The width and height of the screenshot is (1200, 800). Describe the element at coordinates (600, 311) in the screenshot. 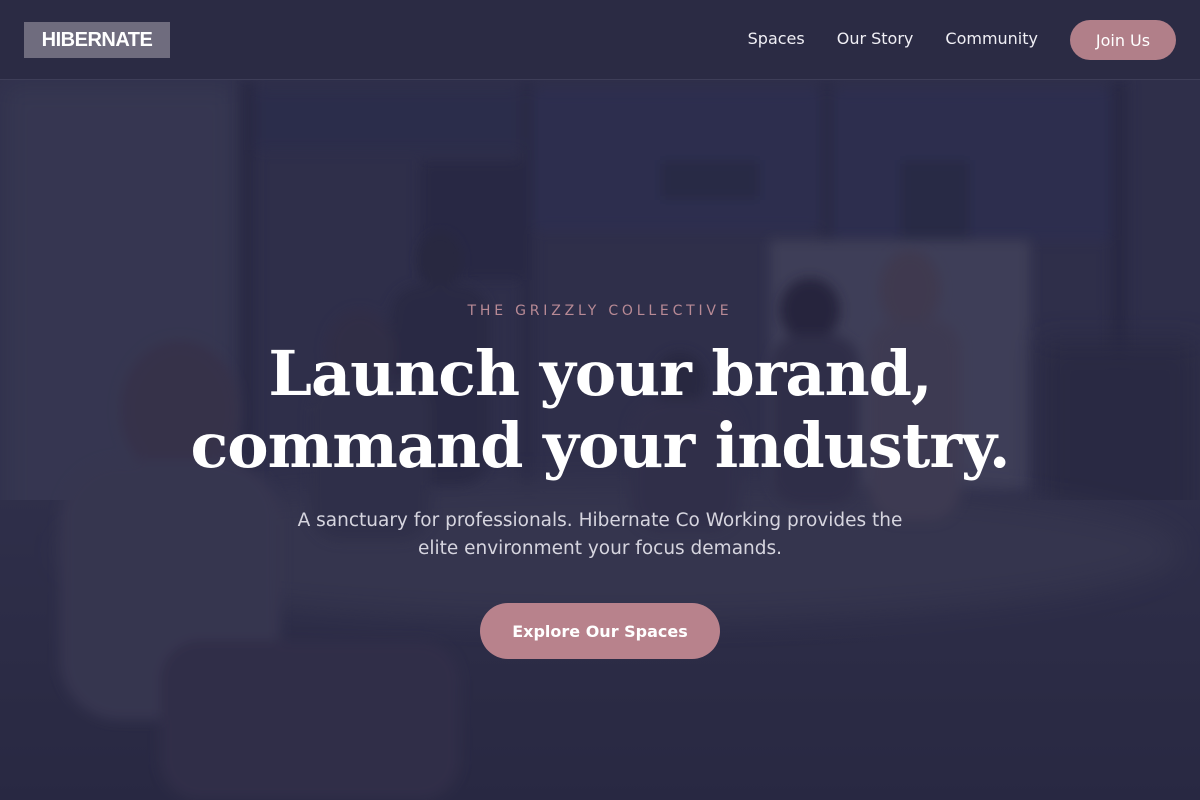

I see `hero-eyebrow: THE GRIZZLY COLLECTIVE` at that location.